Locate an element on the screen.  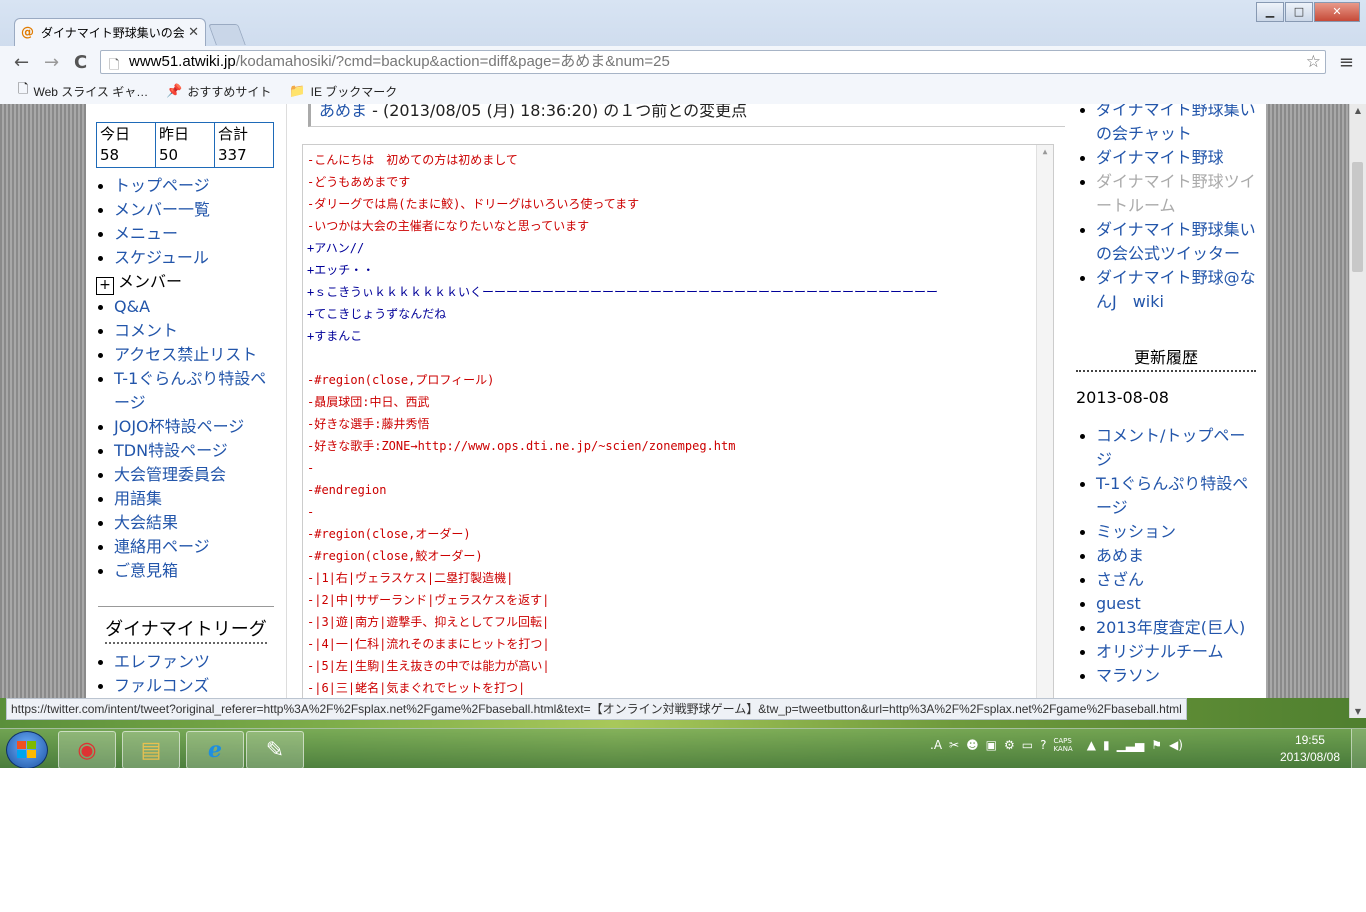
diff-deleted-line: -ダリーグでは鳥(たまに鮫)、ドリーグはいろいろ使ってます is located at coordinates (473, 204).